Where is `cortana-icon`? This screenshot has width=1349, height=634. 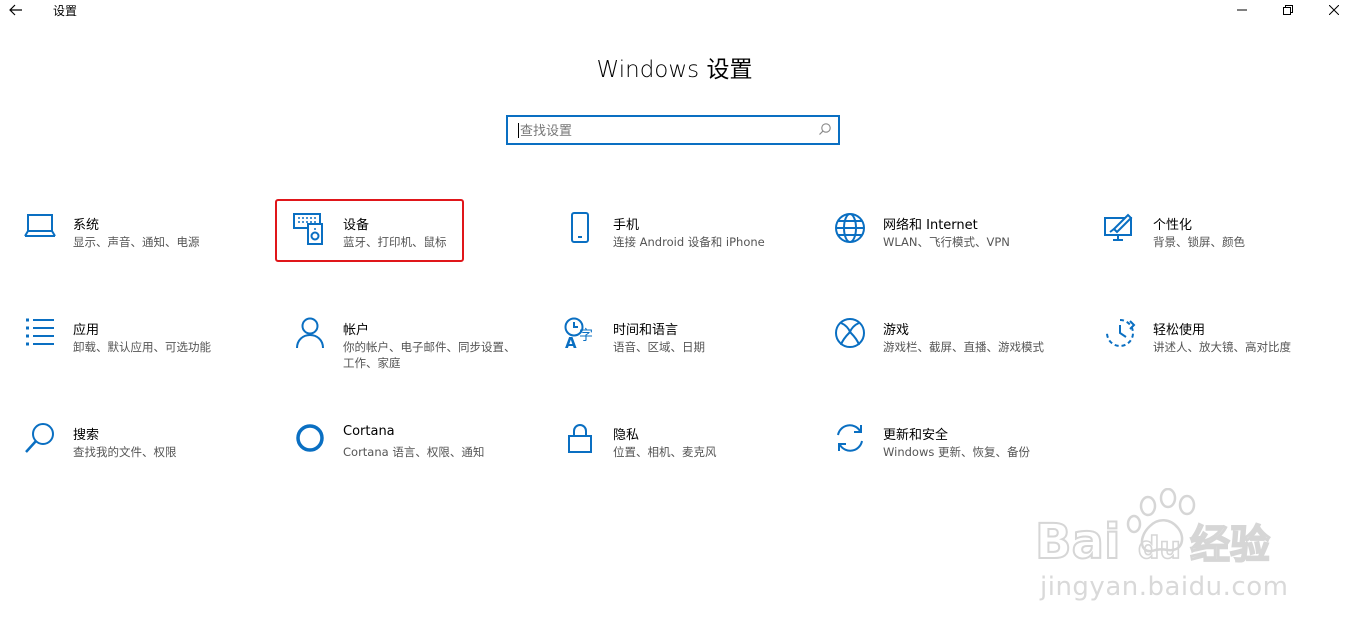 cortana-icon is located at coordinates (310, 439).